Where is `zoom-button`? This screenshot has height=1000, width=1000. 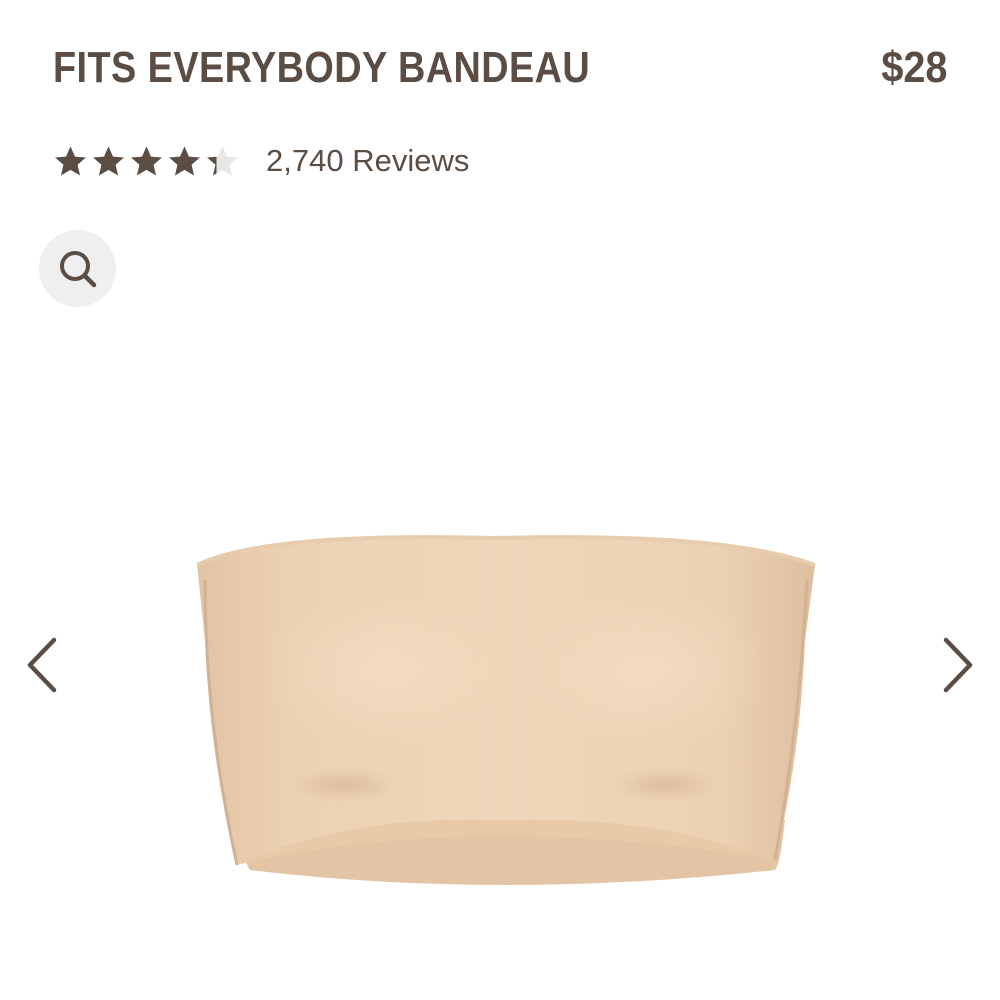 zoom-button is located at coordinates (77, 268).